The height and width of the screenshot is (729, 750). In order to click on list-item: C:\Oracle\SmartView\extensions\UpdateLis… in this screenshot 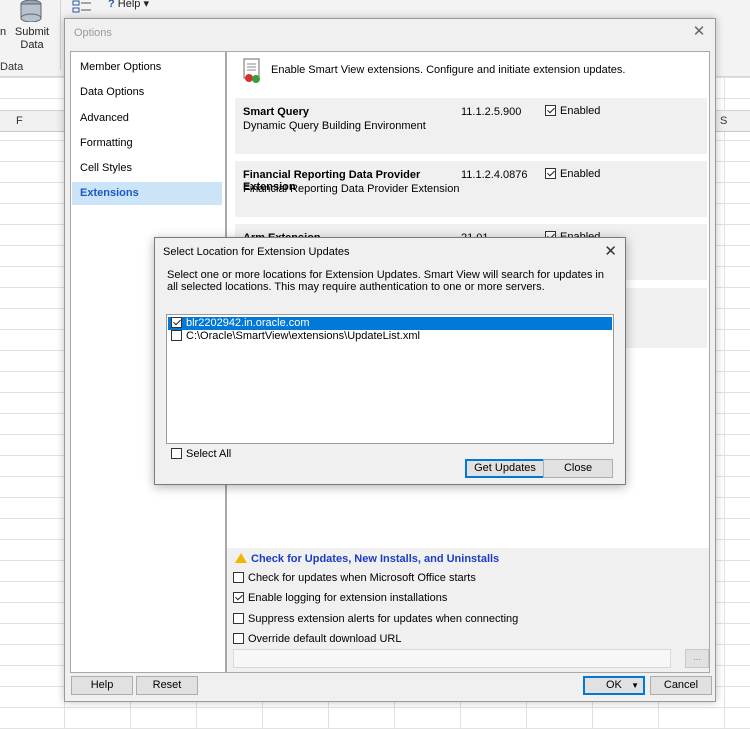, I will do `click(390, 336)`.